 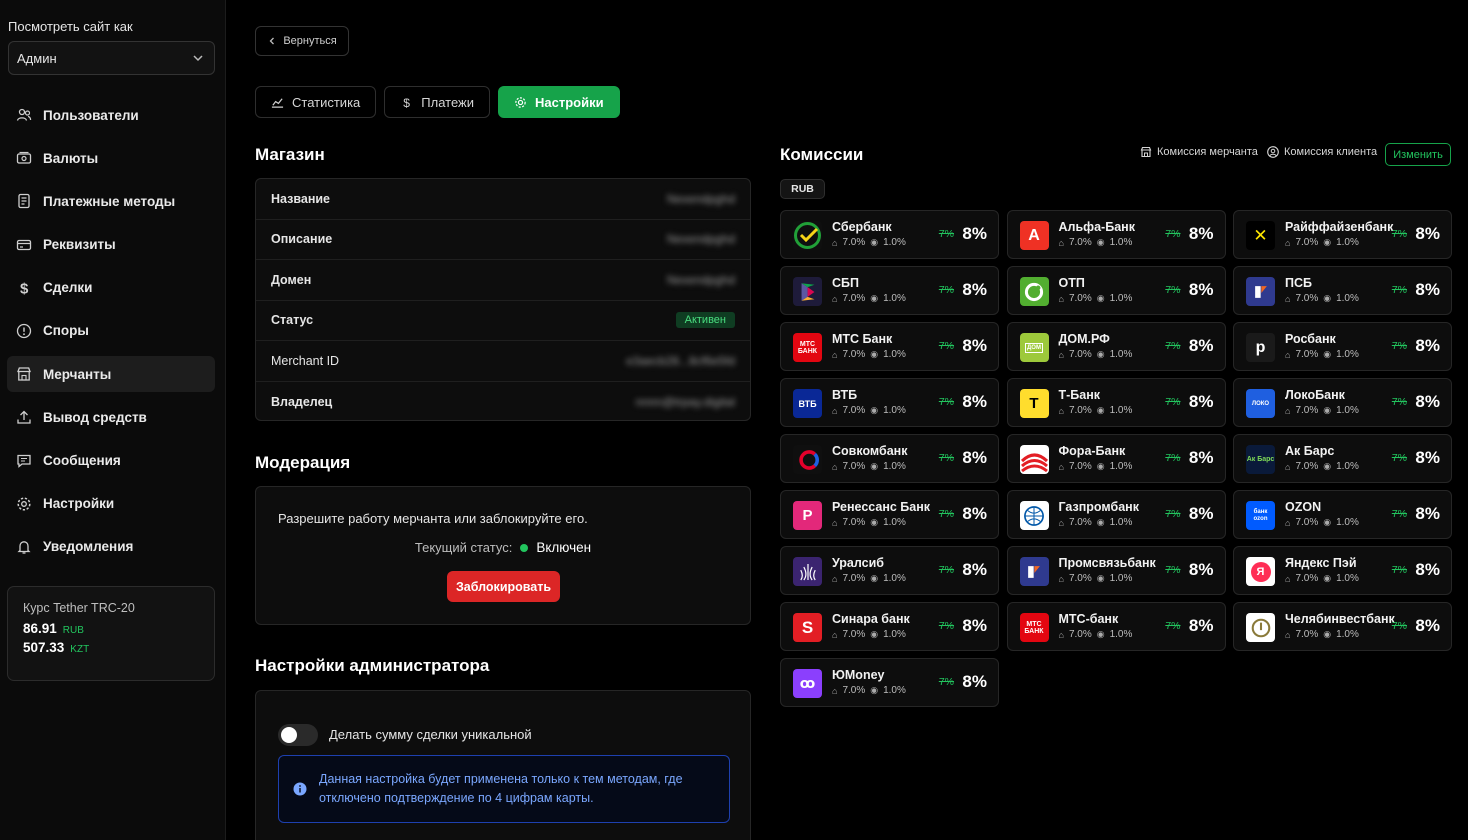 What do you see at coordinates (862, 339) in the screenshot?
I see `bank-name: МТС Банк` at bounding box center [862, 339].